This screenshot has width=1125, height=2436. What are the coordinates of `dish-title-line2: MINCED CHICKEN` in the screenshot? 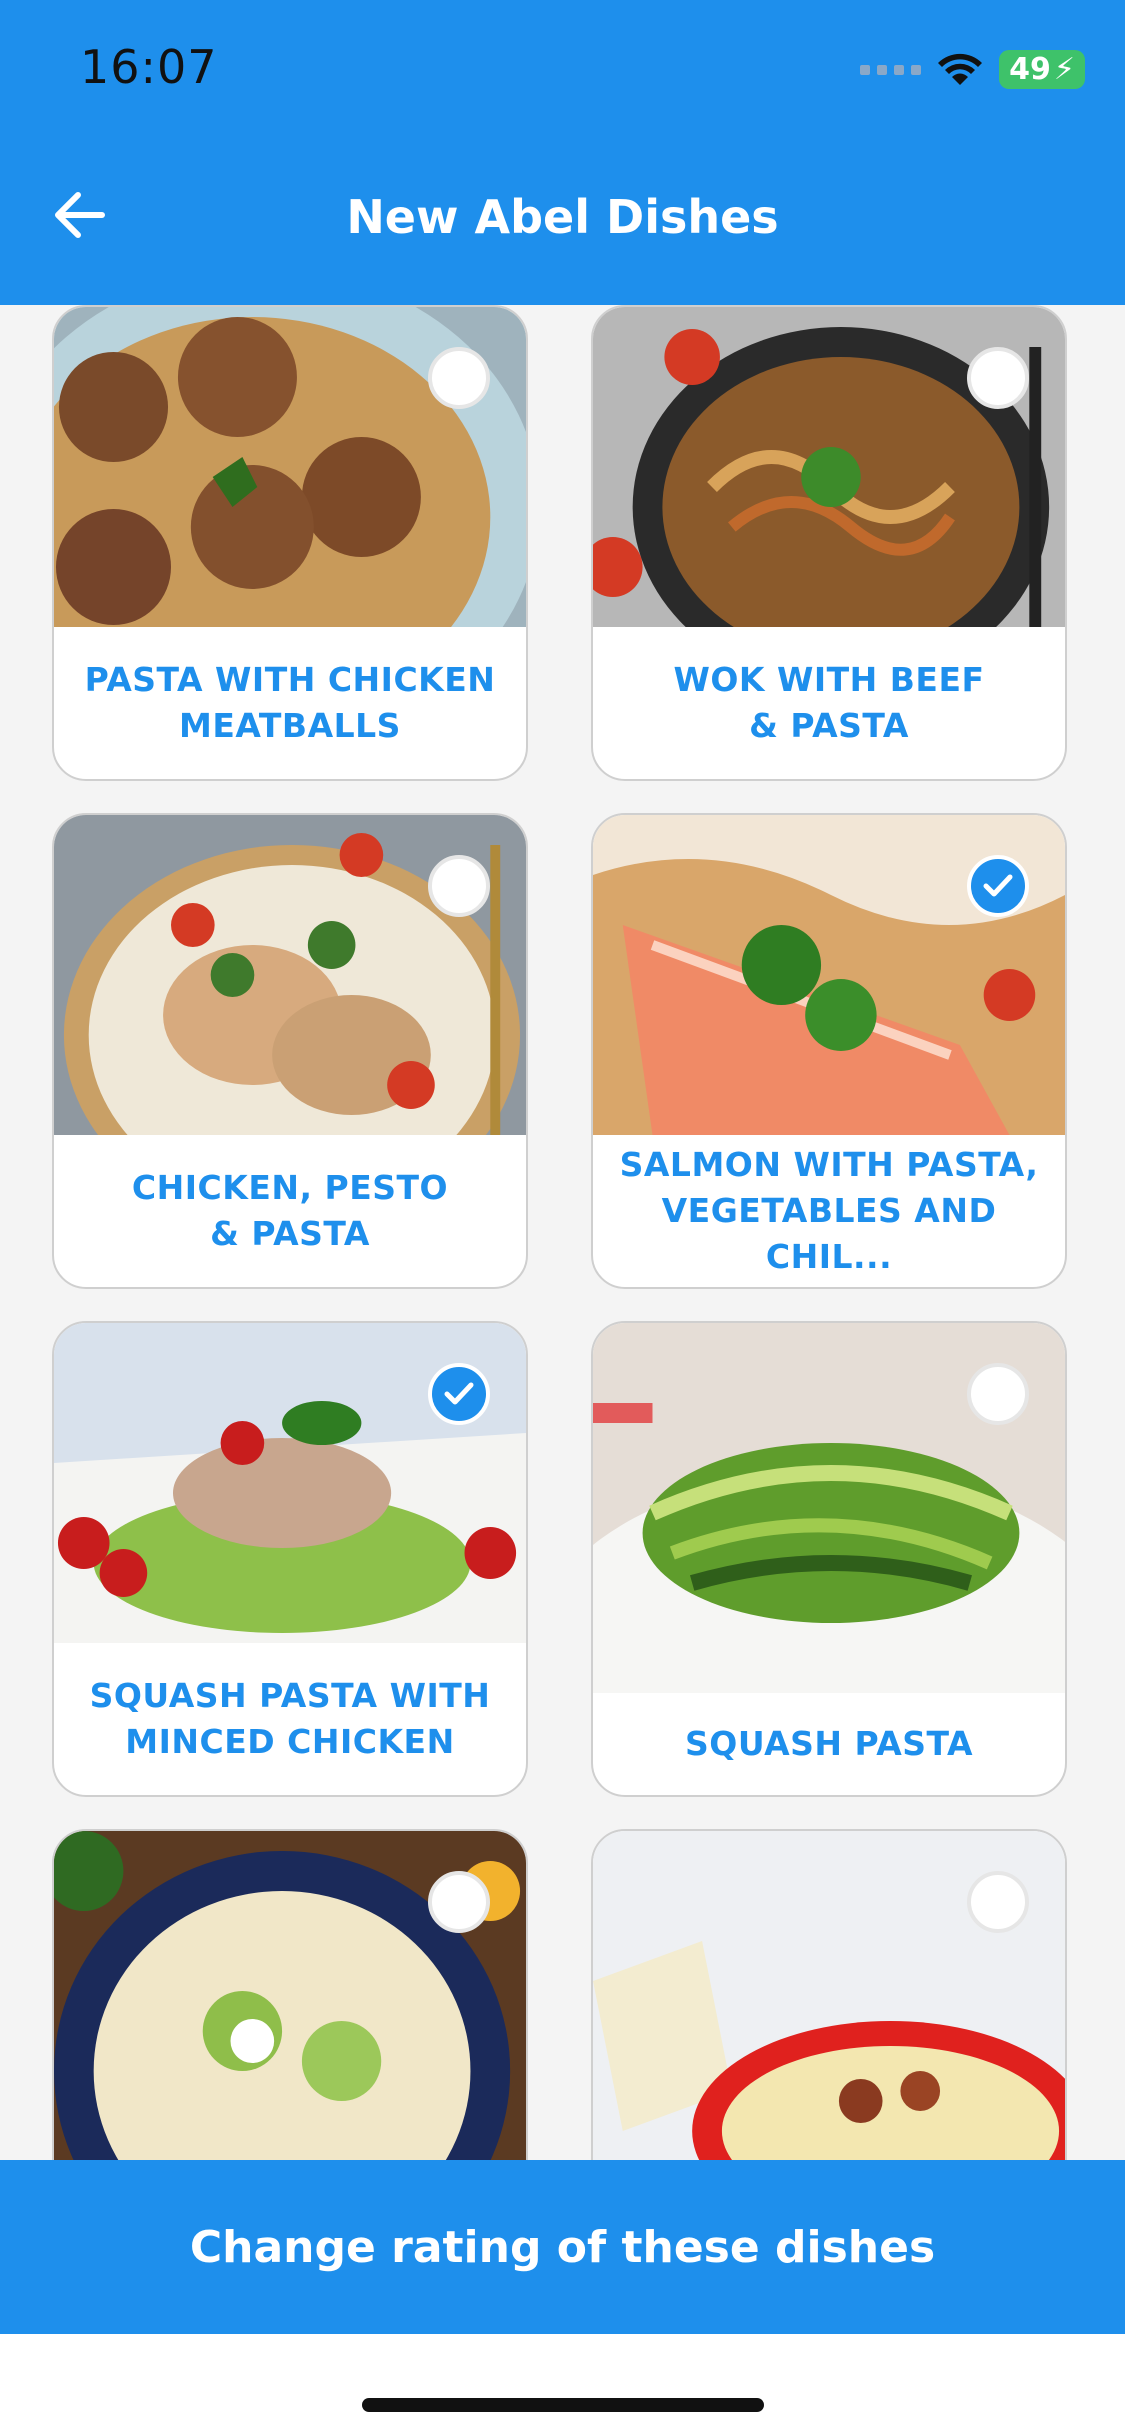 It's located at (290, 1741).